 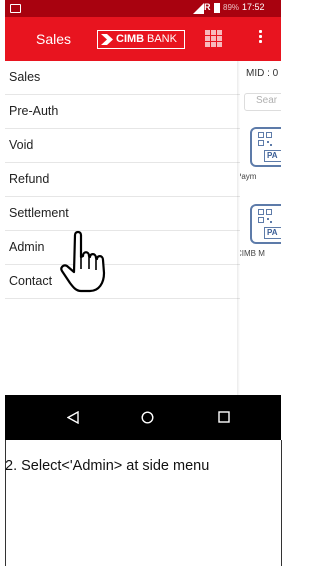 What do you see at coordinates (122, 146) in the screenshot?
I see `menu-item-void: Void` at bounding box center [122, 146].